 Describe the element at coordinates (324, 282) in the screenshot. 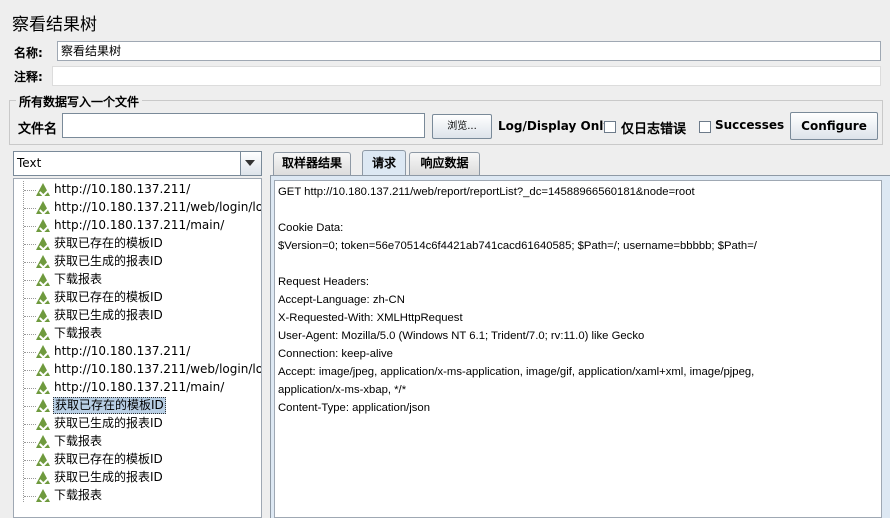

I see `request-text-line: Request Headers:` at that location.